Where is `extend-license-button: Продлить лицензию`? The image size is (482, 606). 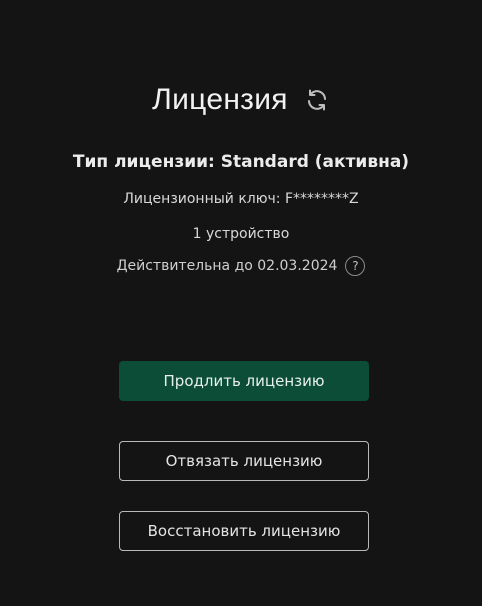 extend-license-button: Продлить лицензию is located at coordinates (244, 381).